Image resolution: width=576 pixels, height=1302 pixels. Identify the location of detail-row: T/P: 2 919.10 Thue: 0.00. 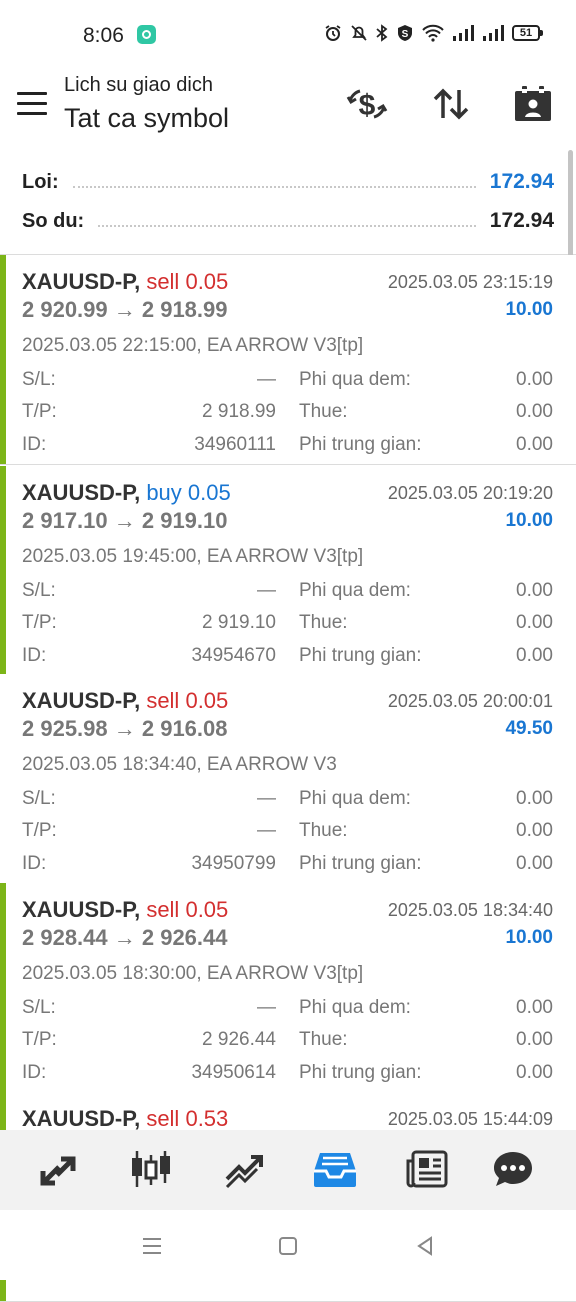
(287, 625).